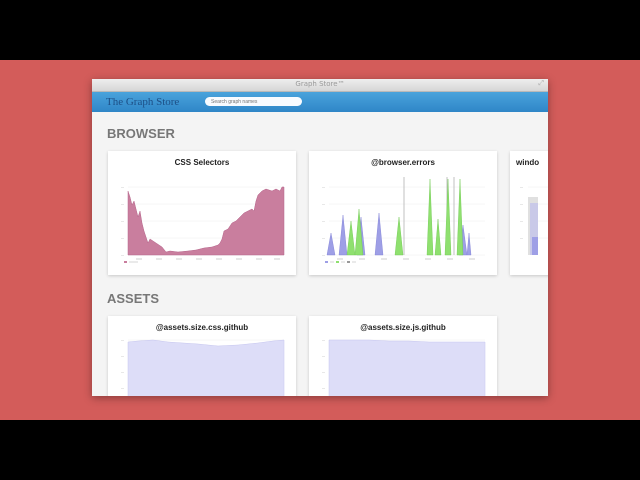  I want to click on app-header: The Graph Store, so click(320, 102).